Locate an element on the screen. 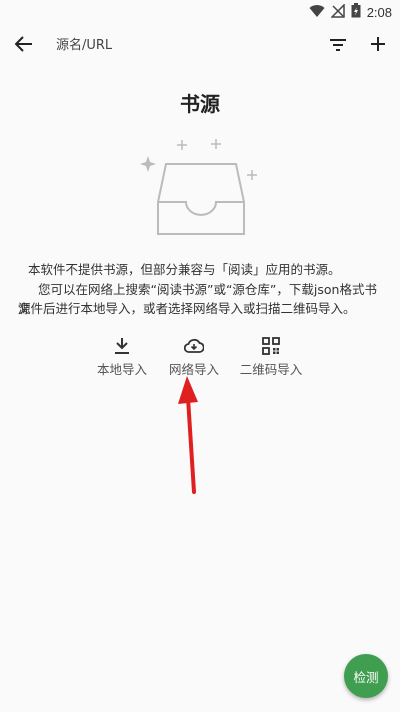  qr-import-label: 二维码导入 is located at coordinates (271, 369).